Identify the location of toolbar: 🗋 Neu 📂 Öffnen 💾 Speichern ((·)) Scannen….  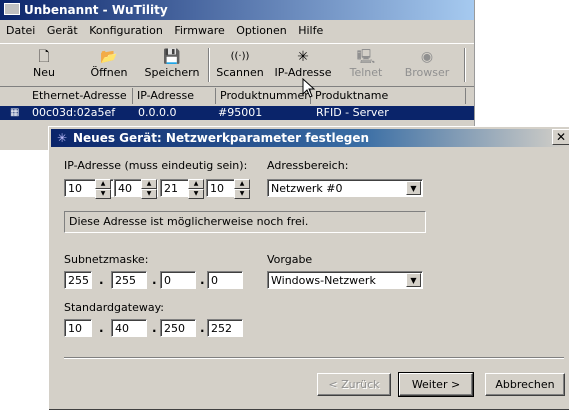
(237, 65).